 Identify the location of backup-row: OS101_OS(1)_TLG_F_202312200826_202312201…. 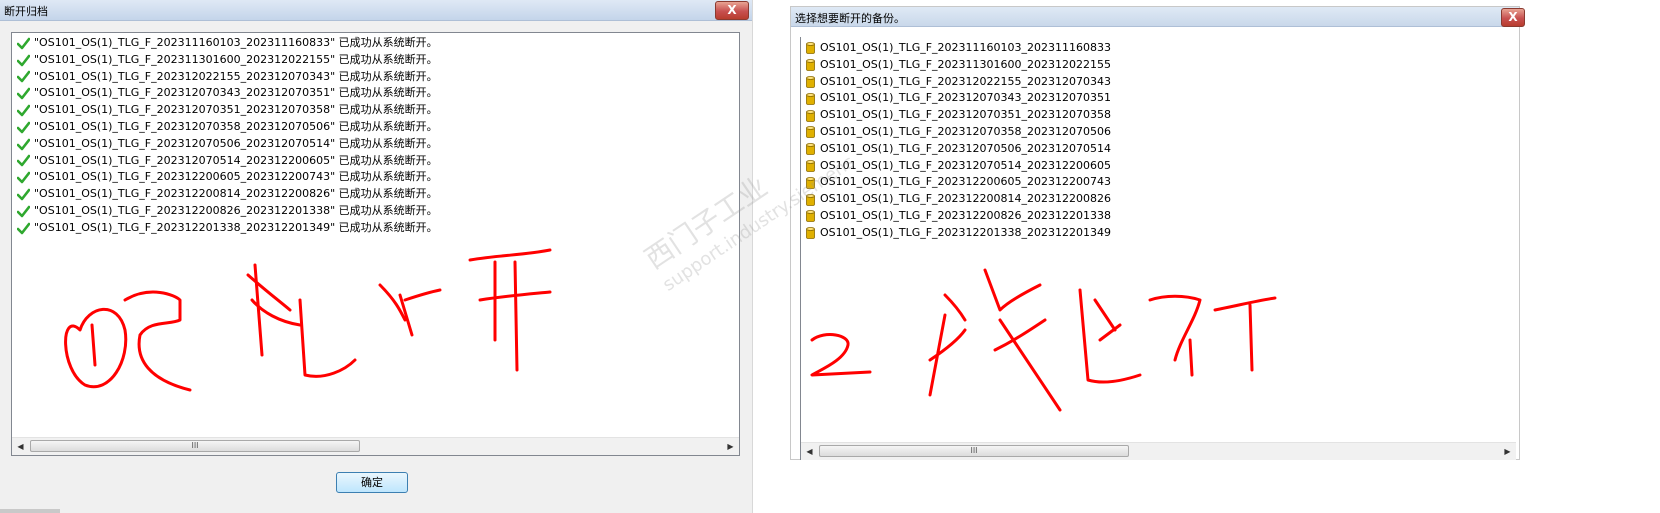
(958, 216).